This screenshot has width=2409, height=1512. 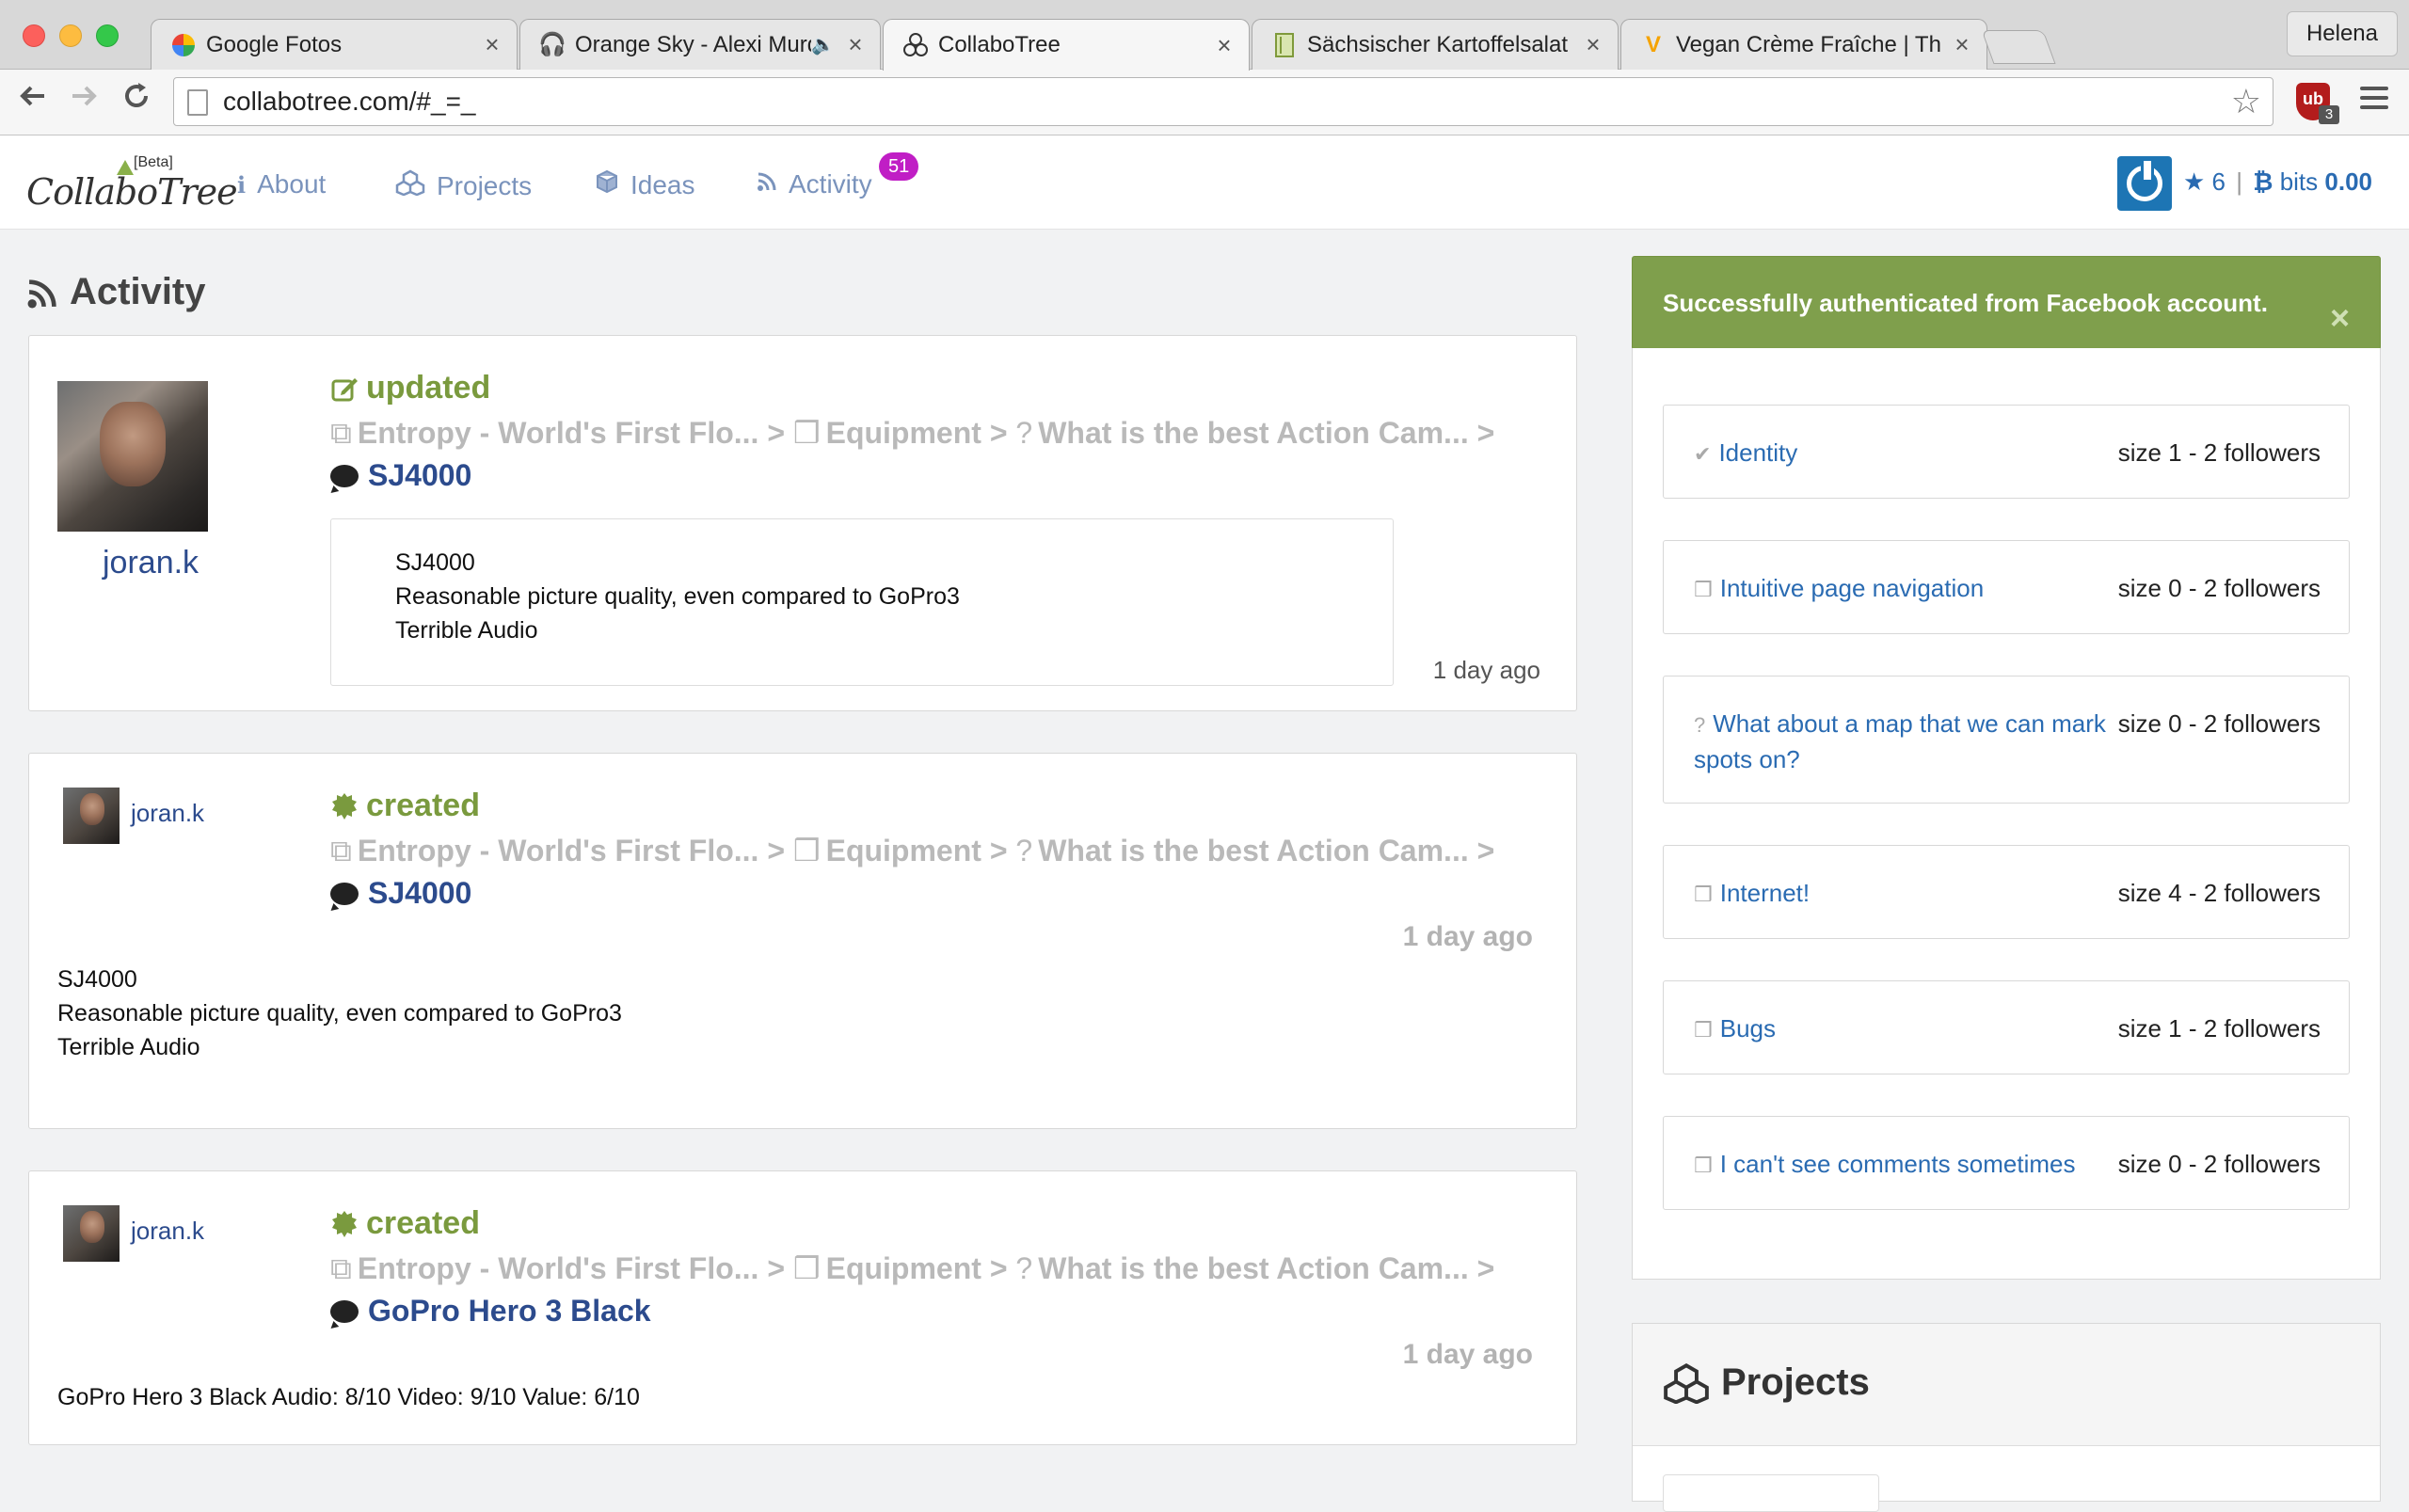 I want to click on target-link: GoPro Hero 3 Black, so click(x=491, y=1311).